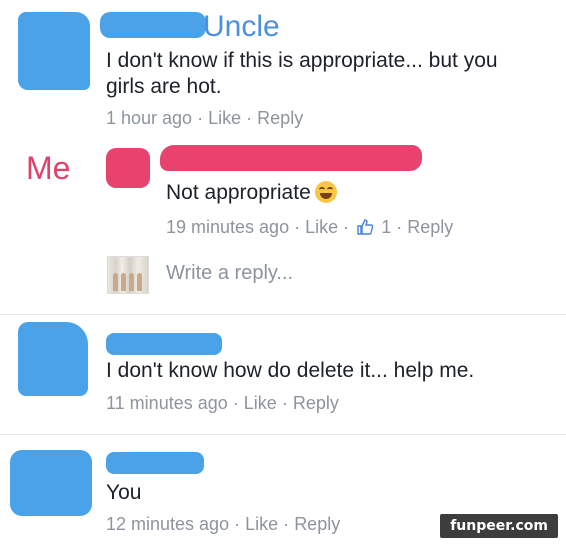  What do you see at coordinates (168, 524) in the screenshot?
I see `timestamp: 12 minutes ago` at bounding box center [168, 524].